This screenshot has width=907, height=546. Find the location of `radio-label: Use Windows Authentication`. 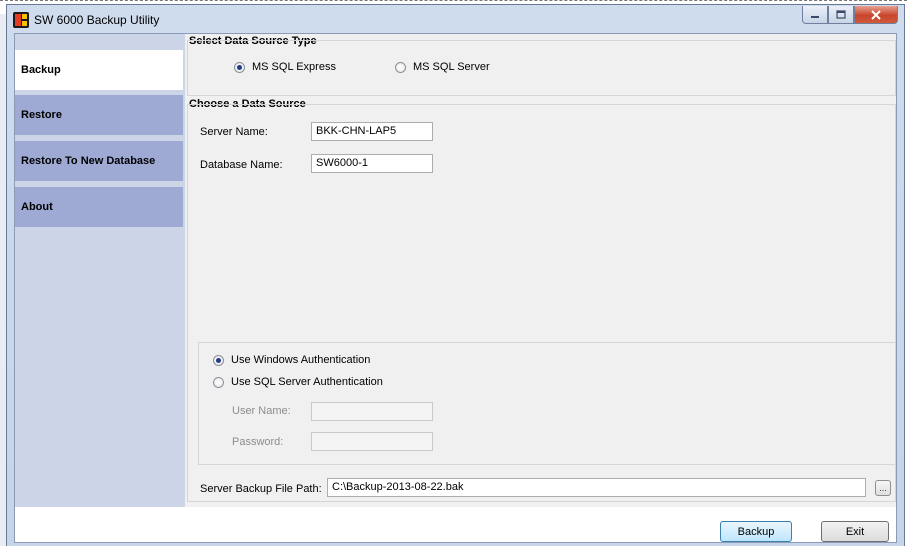

radio-label: Use Windows Authentication is located at coordinates (301, 360).